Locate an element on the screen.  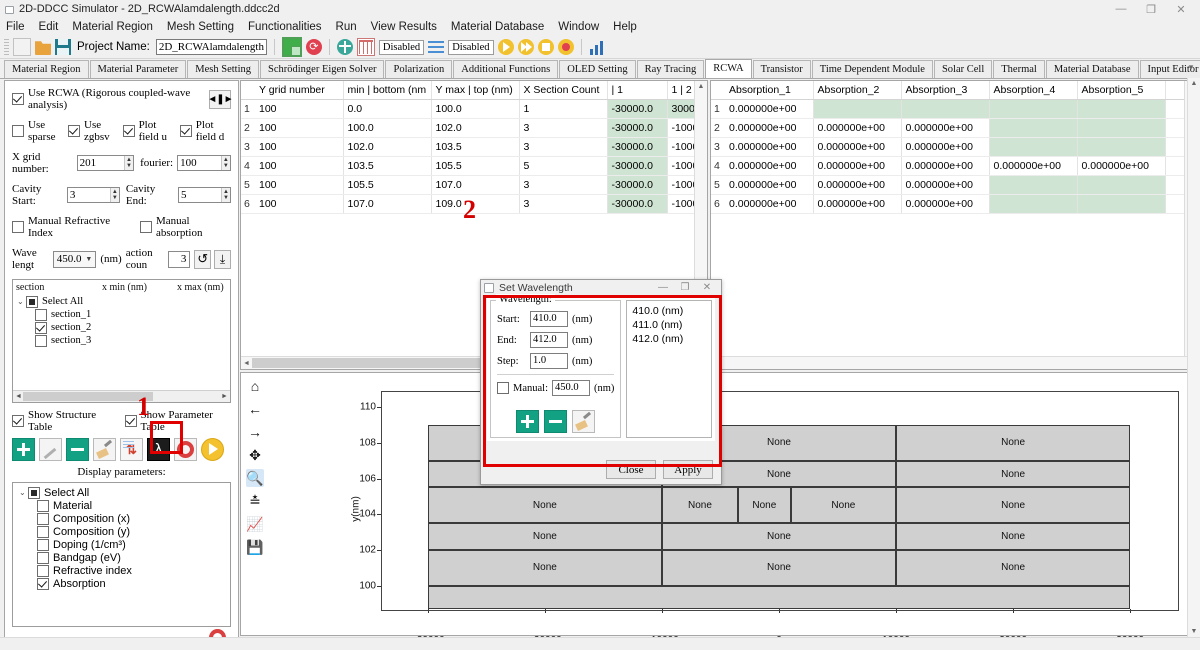
table-cell: 1 is located at coordinates (563, 109).